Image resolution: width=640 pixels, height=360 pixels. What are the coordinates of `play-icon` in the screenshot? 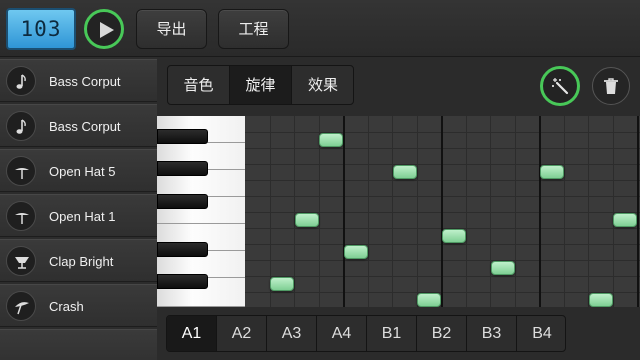 It's located at (107, 30).